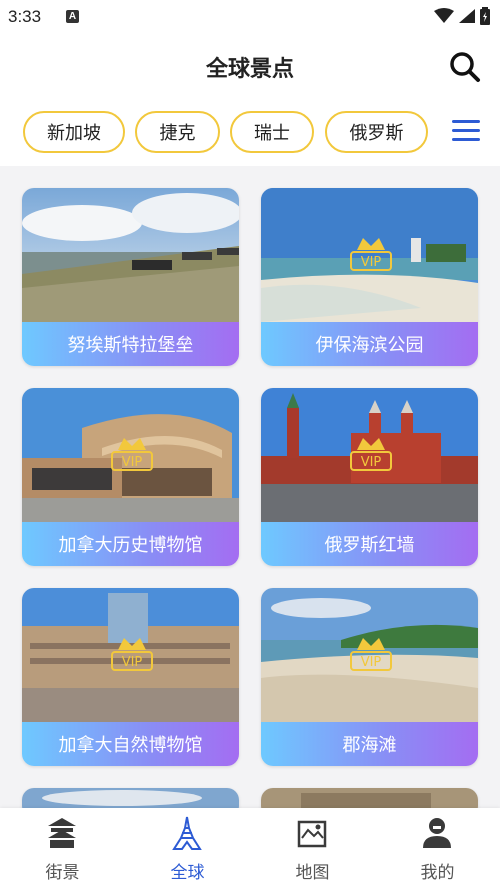  I want to click on page-title: 全球景点, so click(249, 69).